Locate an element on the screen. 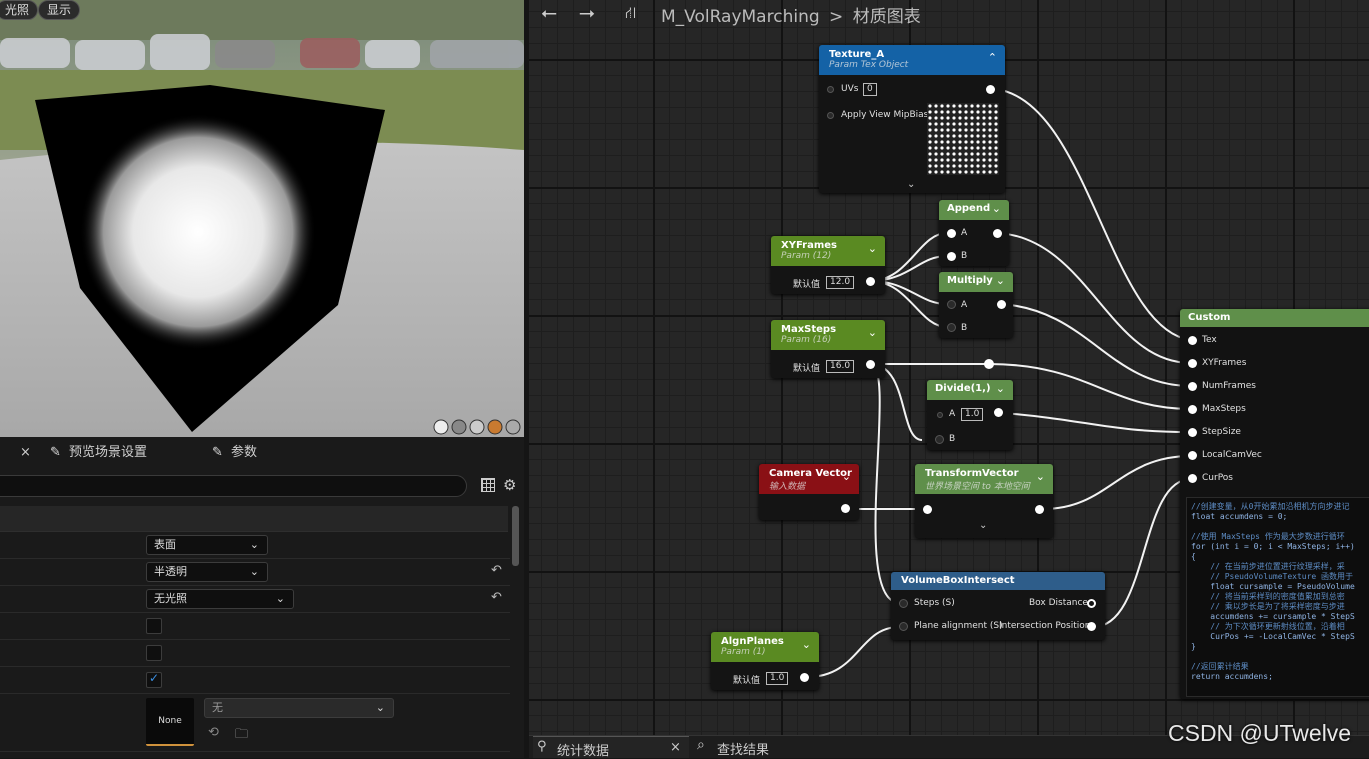  blend-mode-dropdown: 半透明 ⌄ is located at coordinates (207, 572).